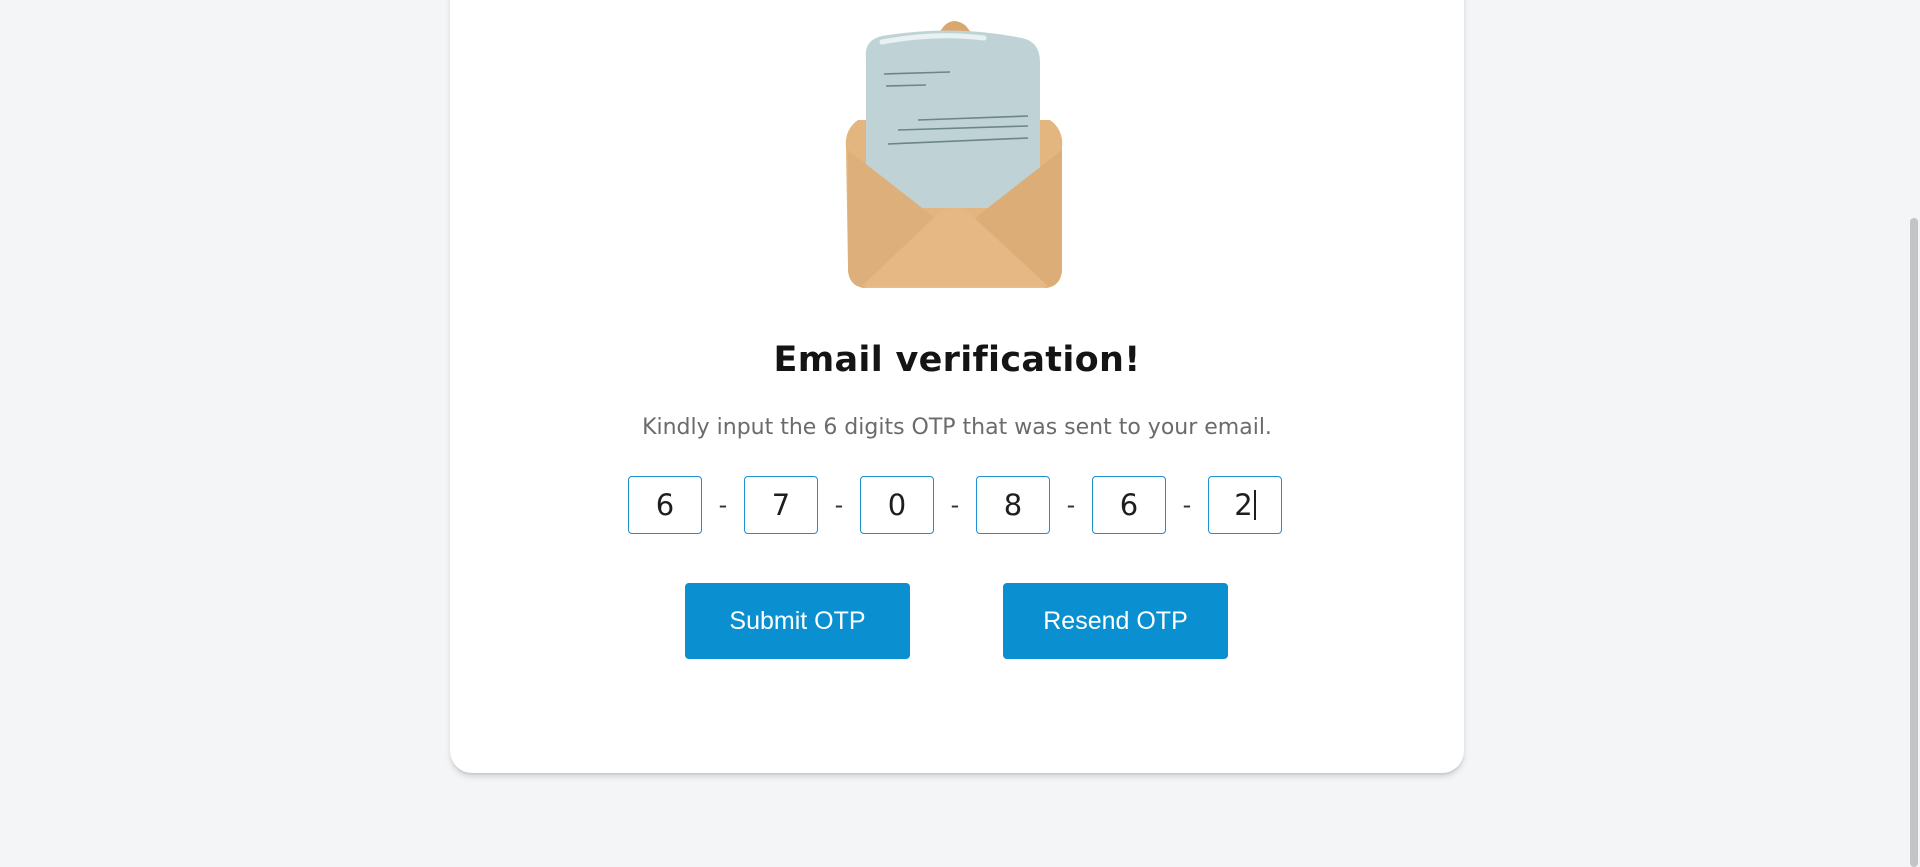  I want to click on otp-digit-6-value: 2, so click(1243, 505).